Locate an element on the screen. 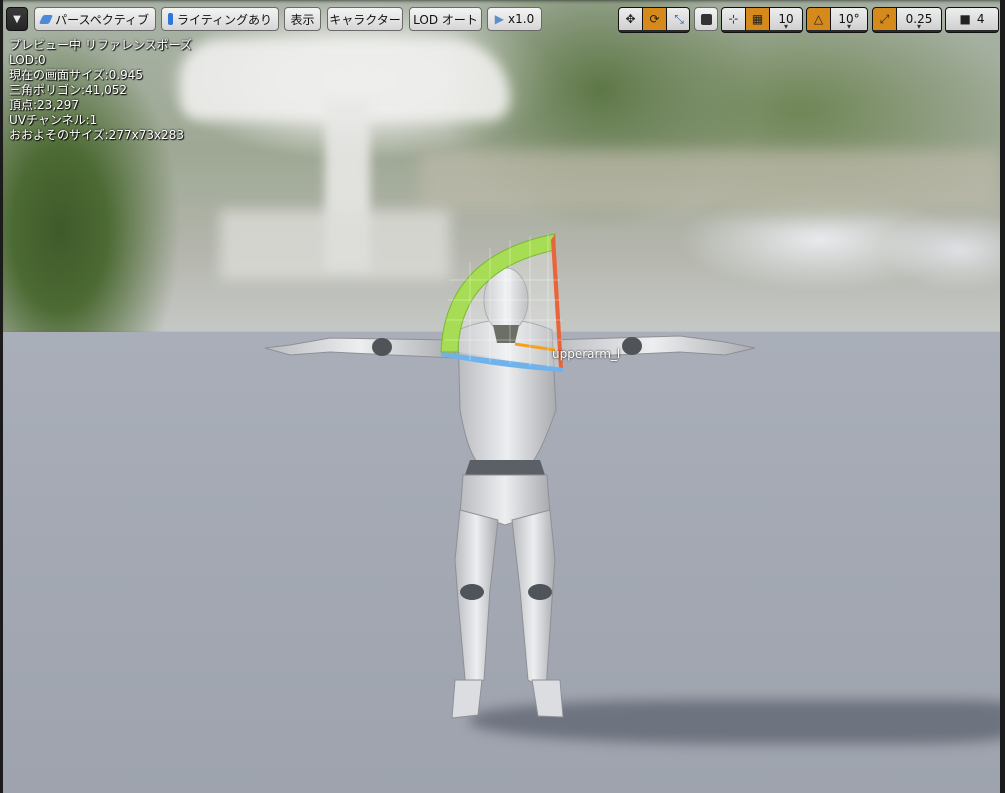  perspective-button: パースペクティブ is located at coordinates (95, 19).